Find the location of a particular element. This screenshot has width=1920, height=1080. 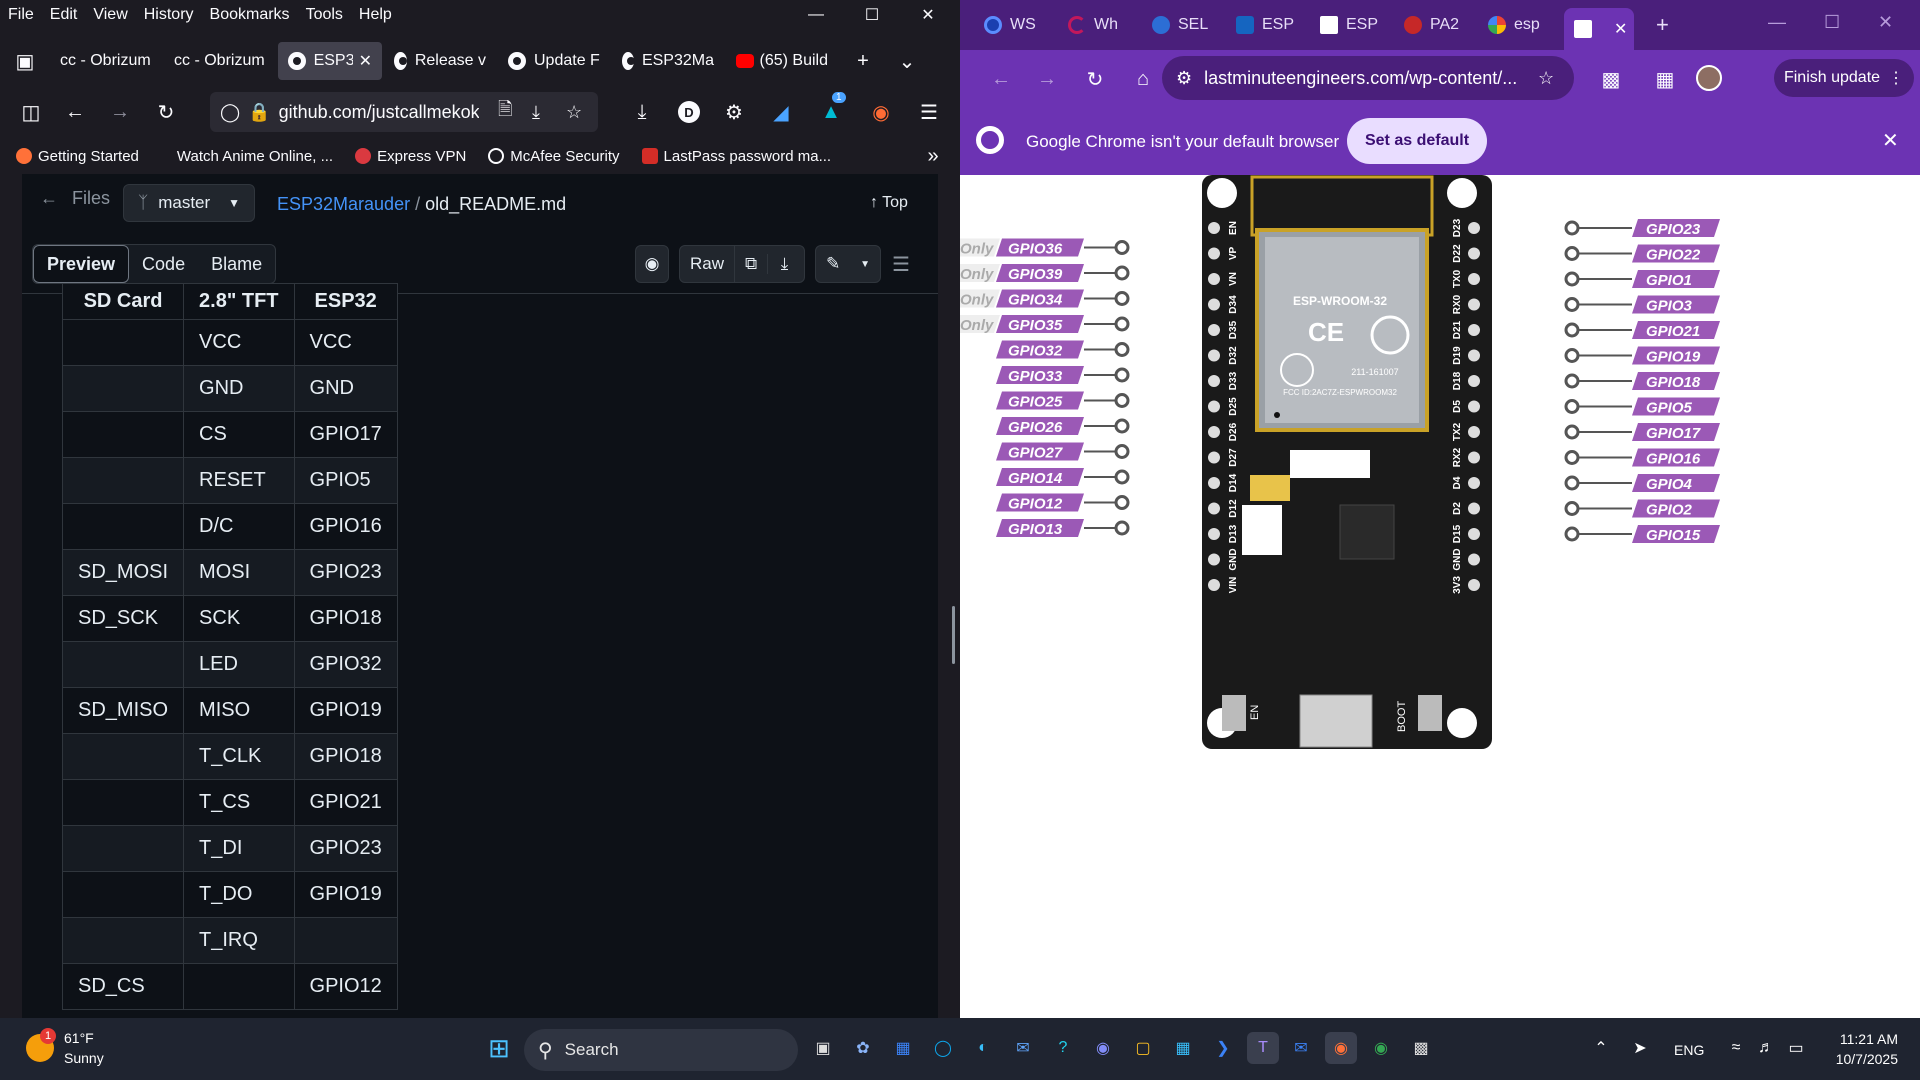

outline-list-icon: ☰ is located at coordinates (901, 264).